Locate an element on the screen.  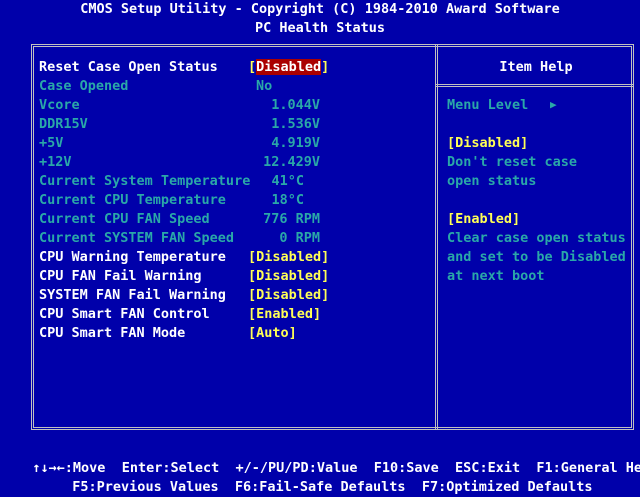
setting-label-12v: +12V is located at coordinates (55, 162).